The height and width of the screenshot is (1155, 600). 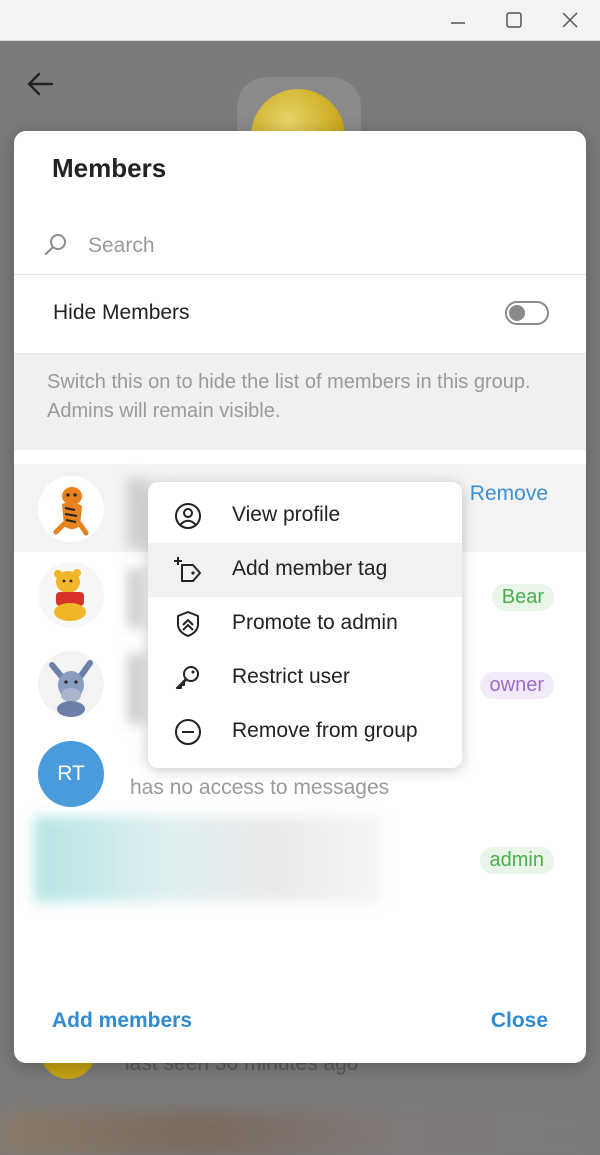 What do you see at coordinates (300, 20) in the screenshot?
I see `window-titlebar` at bounding box center [300, 20].